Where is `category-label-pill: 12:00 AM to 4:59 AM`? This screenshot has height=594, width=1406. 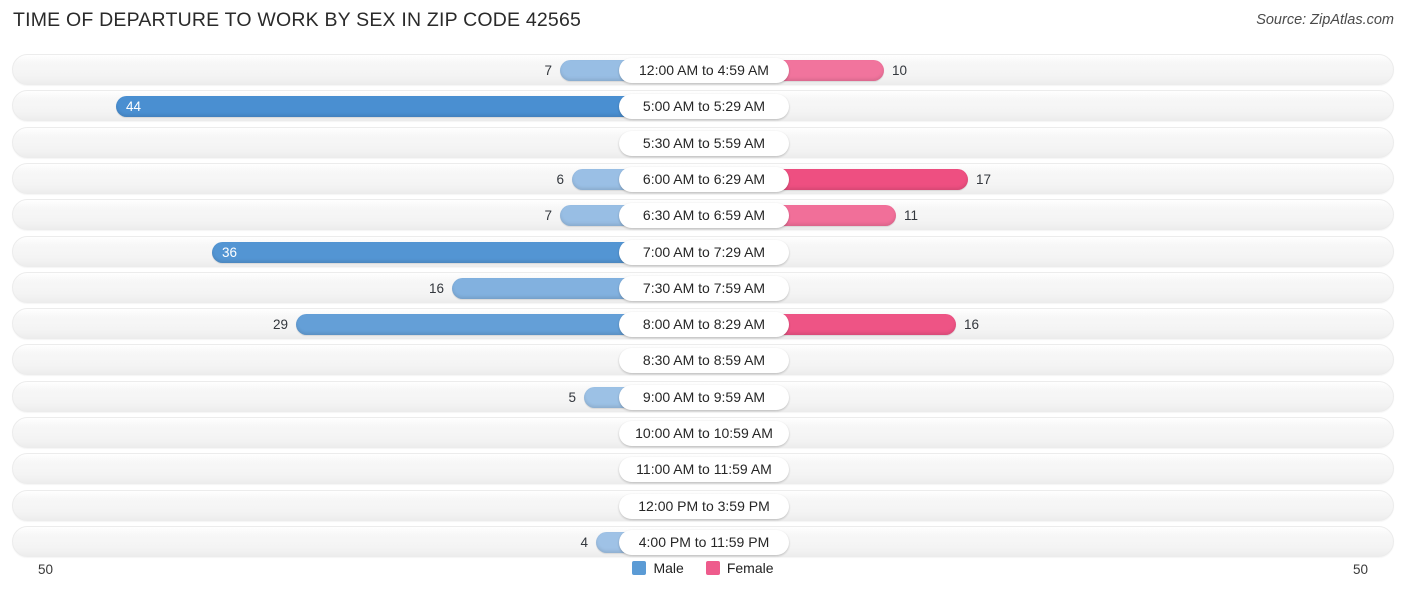
category-label-pill: 12:00 AM to 4:59 AM is located at coordinates (704, 70).